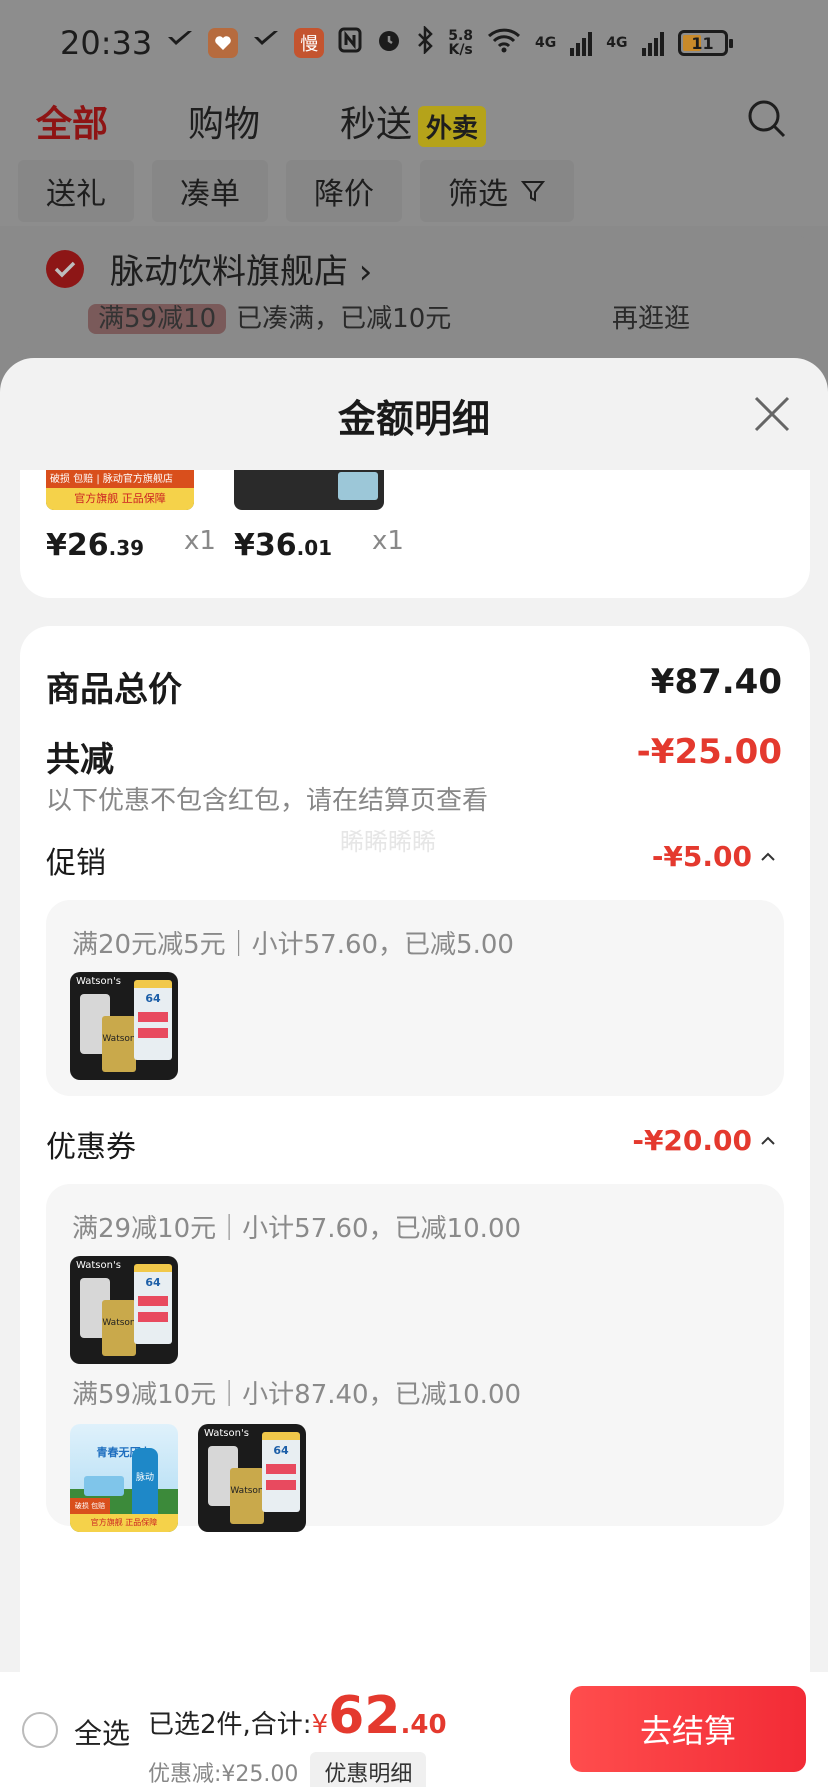 This screenshot has width=828, height=1787. Describe the element at coordinates (241, 268) in the screenshot. I see `store-name: 脉动饮料旗舰店 ›` at that location.